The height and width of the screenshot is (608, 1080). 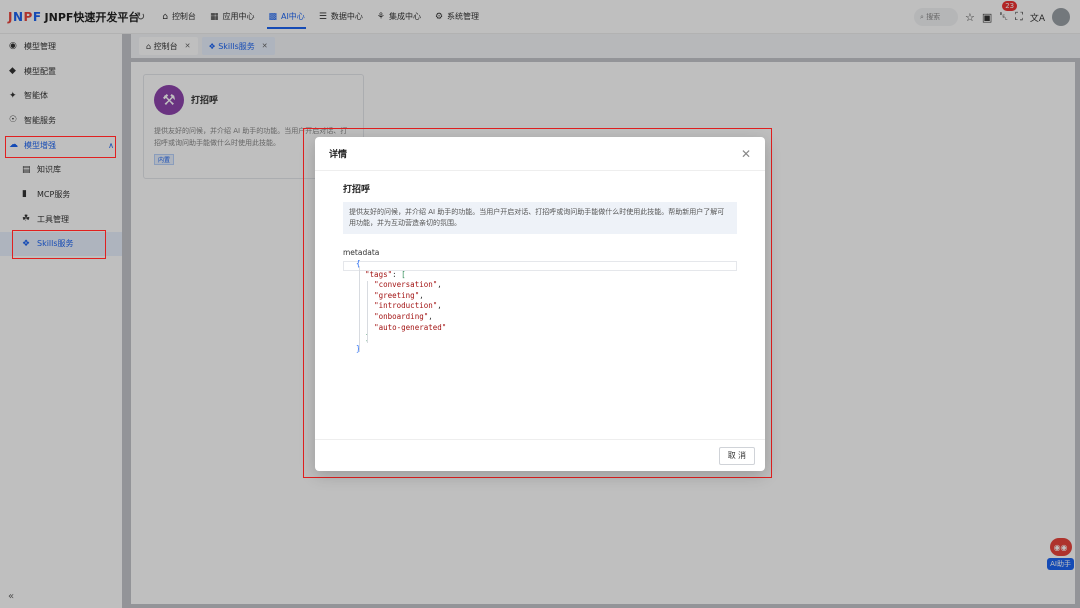 I want to click on annotation-box-skills-service, so click(x=59, y=244).